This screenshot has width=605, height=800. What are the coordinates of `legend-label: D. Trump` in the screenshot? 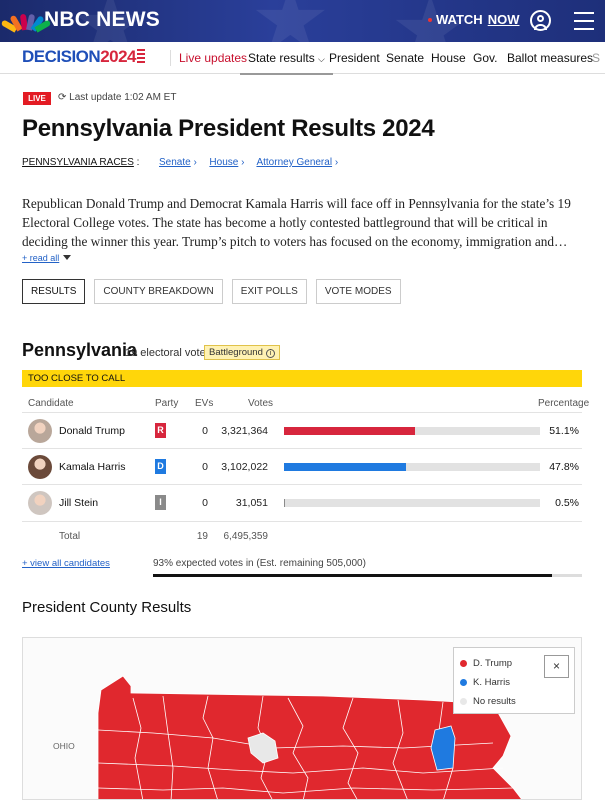 It's located at (493, 663).